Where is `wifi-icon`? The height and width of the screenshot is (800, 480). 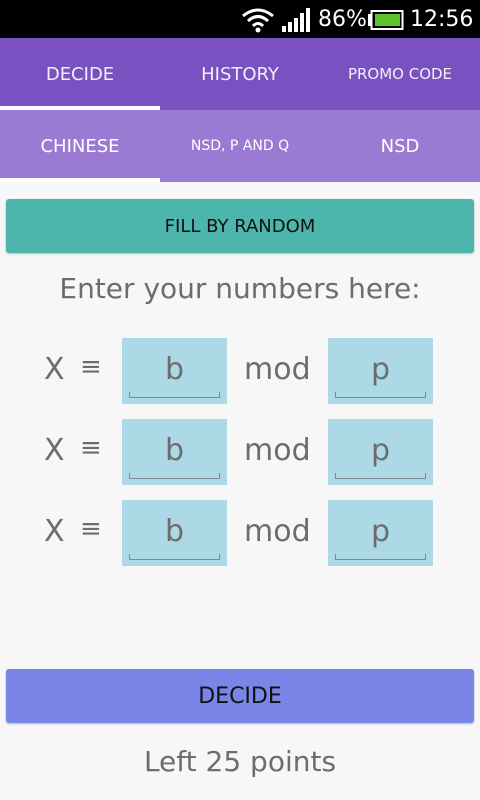 wifi-icon is located at coordinates (258, 20).